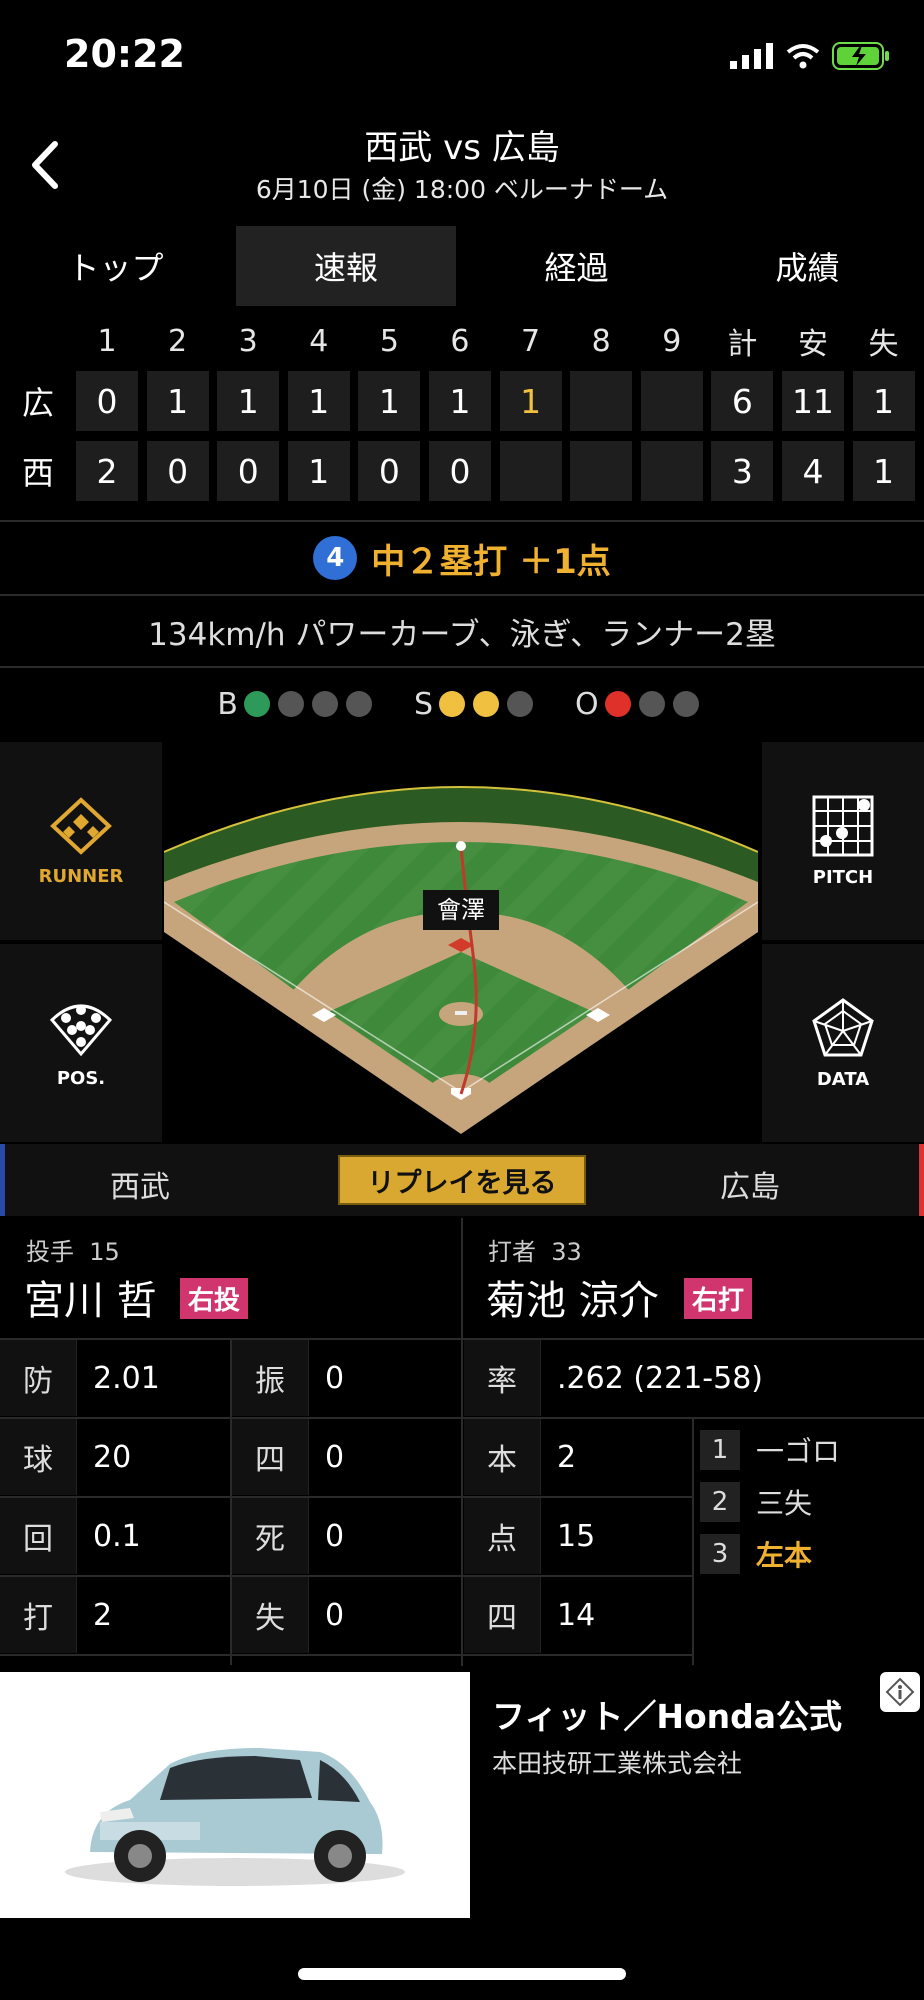 The height and width of the screenshot is (2000, 924). What do you see at coordinates (37, 473) in the screenshot?
I see `team-label: 西` at bounding box center [37, 473].